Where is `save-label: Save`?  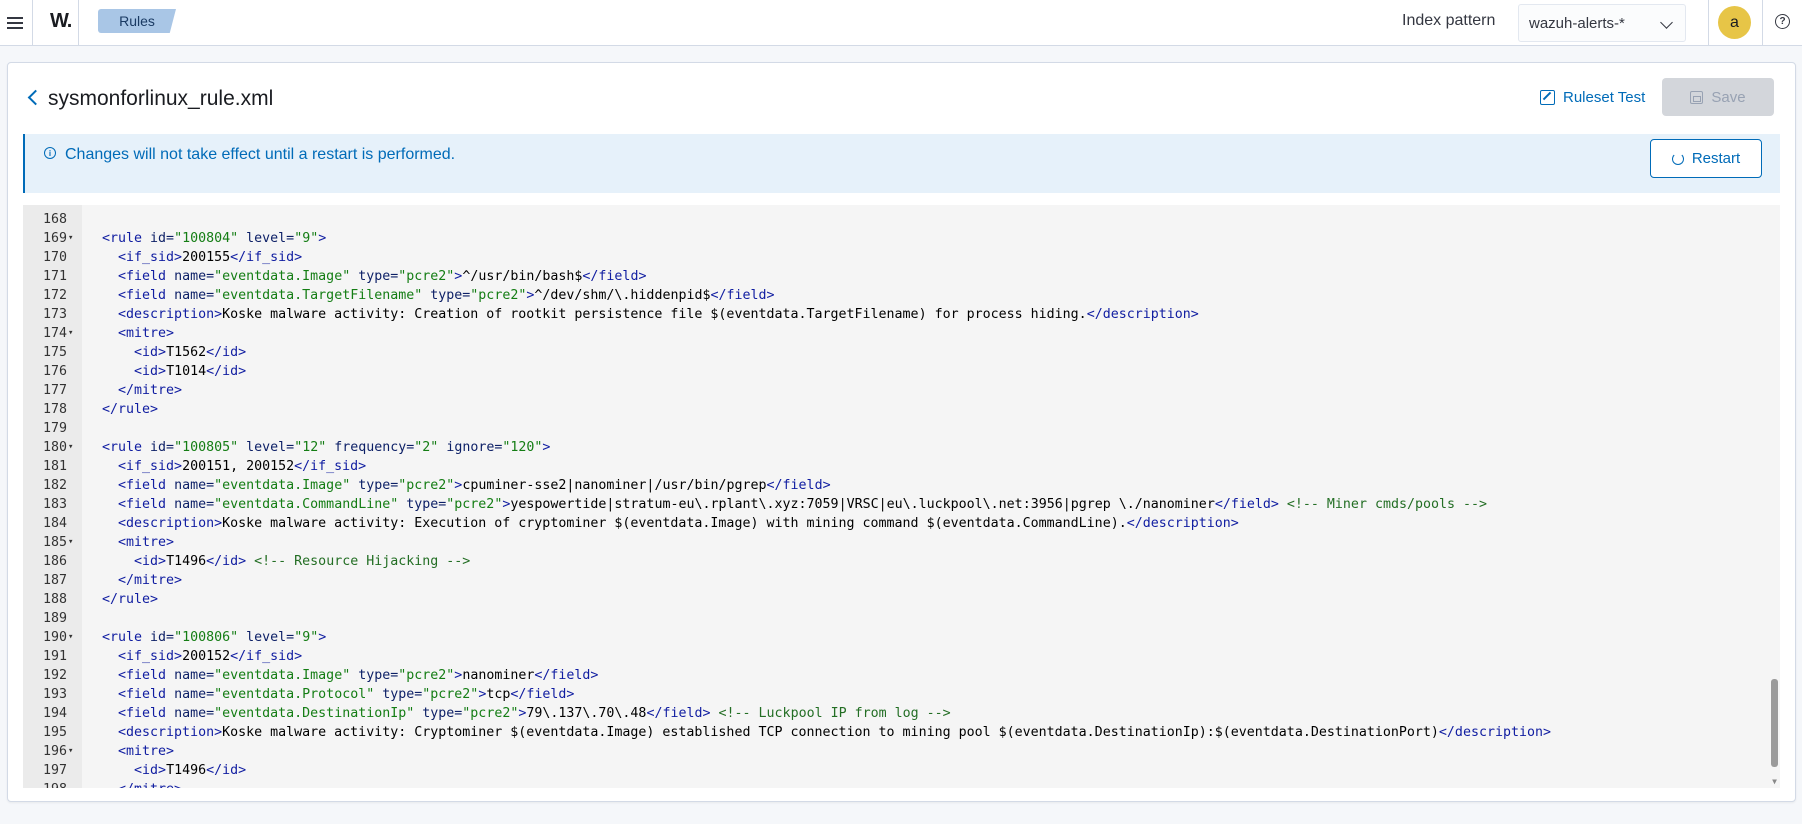
save-label: Save is located at coordinates (1728, 97).